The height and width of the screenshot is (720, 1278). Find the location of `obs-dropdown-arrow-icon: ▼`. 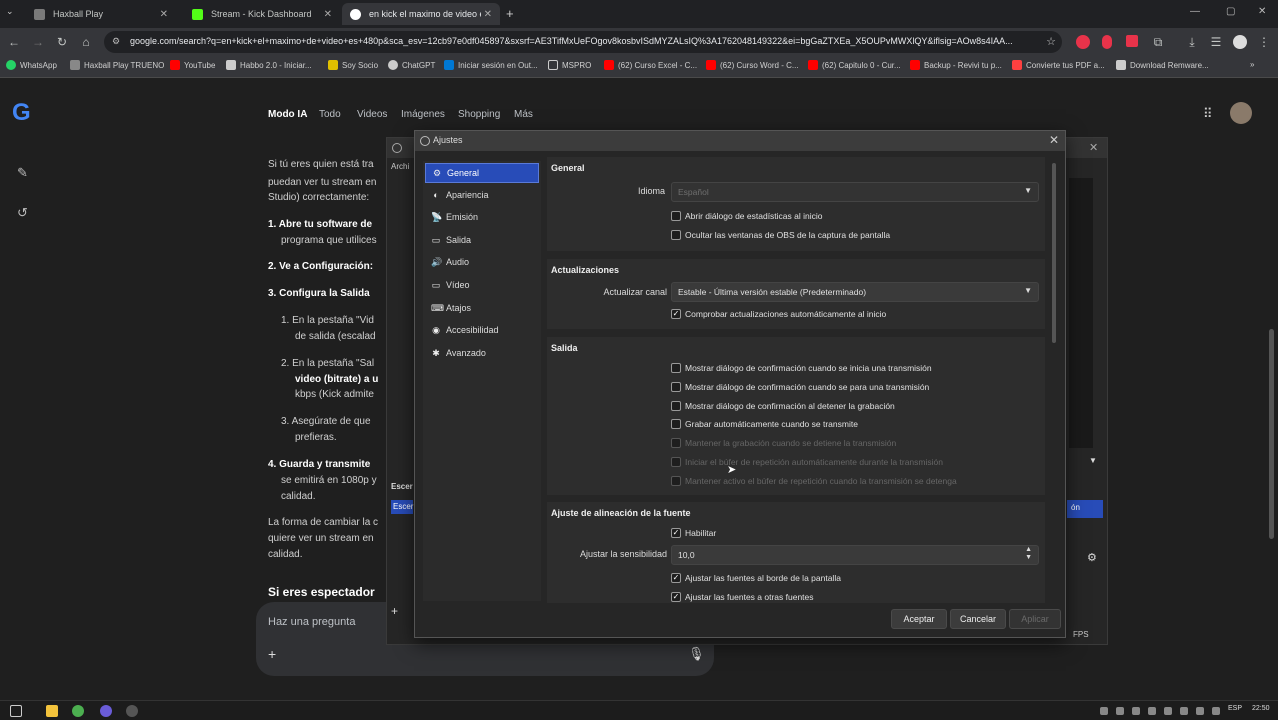

obs-dropdown-arrow-icon: ▼ is located at coordinates (1093, 460).